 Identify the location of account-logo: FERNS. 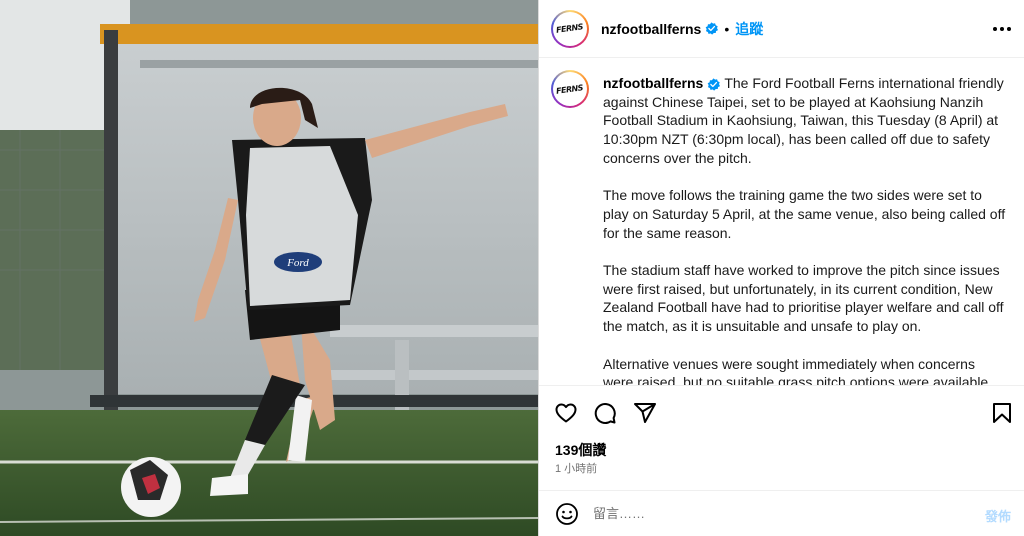
(570, 28).